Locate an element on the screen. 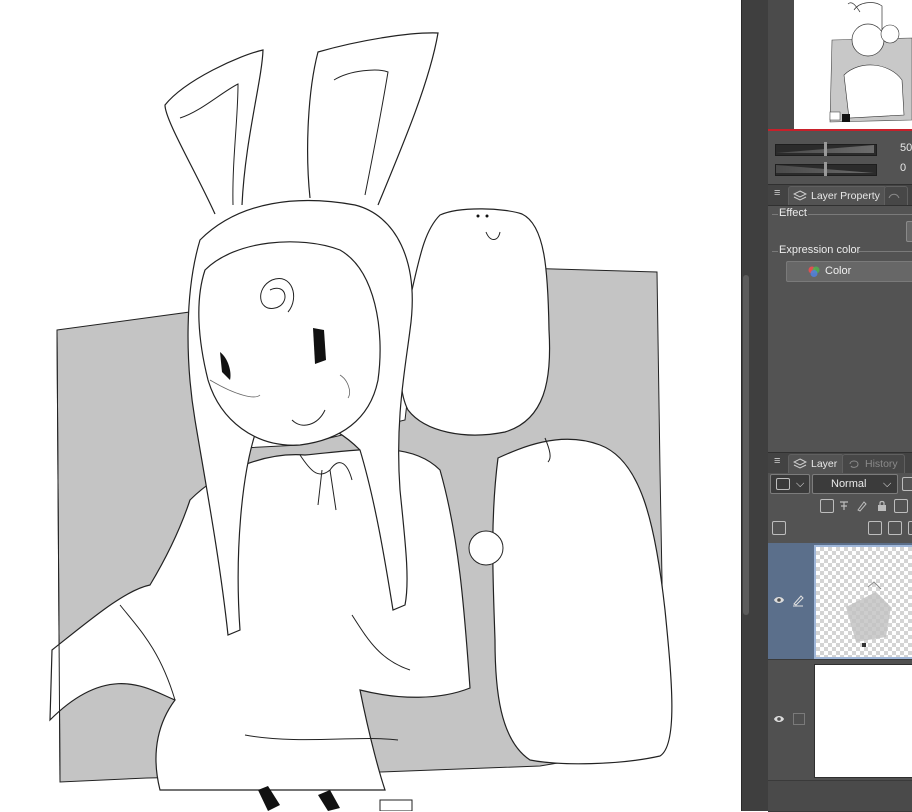  property-tab-bar: ≡ Layer Property is located at coordinates (840, 195).